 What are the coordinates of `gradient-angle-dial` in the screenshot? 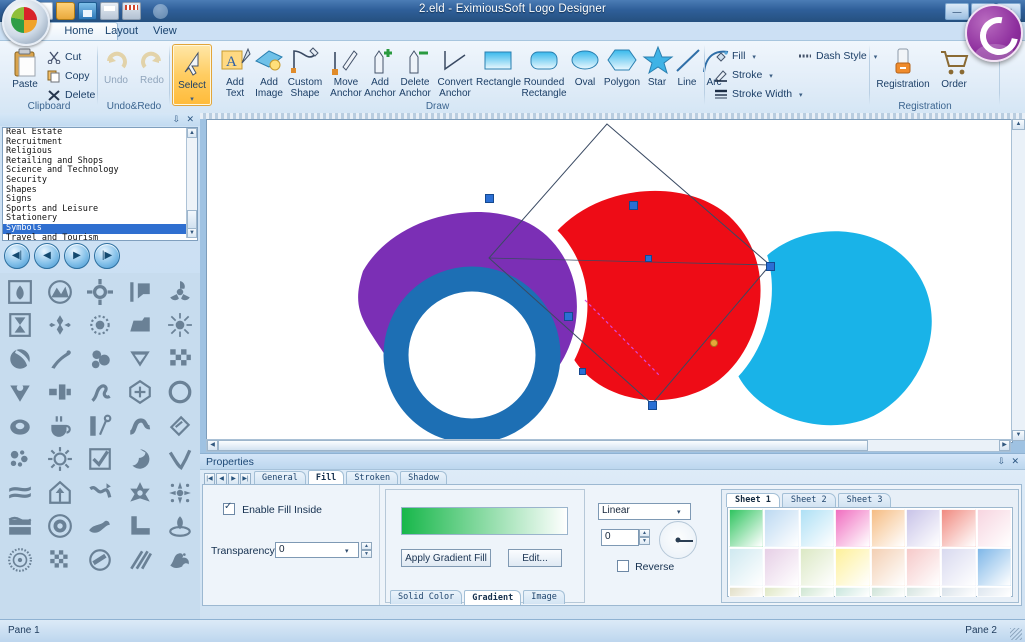 It's located at (678, 540).